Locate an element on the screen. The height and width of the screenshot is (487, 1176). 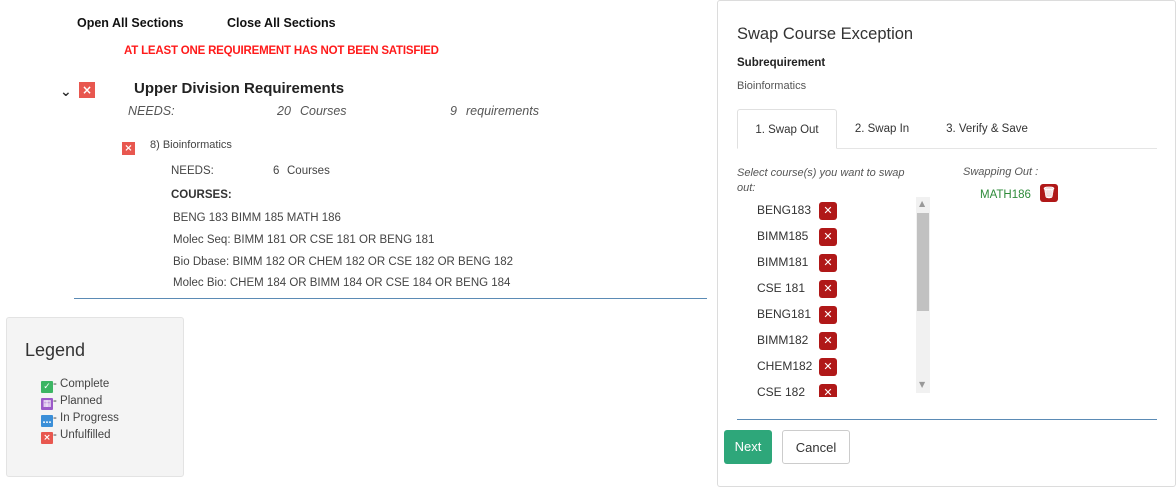
check-icon: ✓ is located at coordinates (47, 387).